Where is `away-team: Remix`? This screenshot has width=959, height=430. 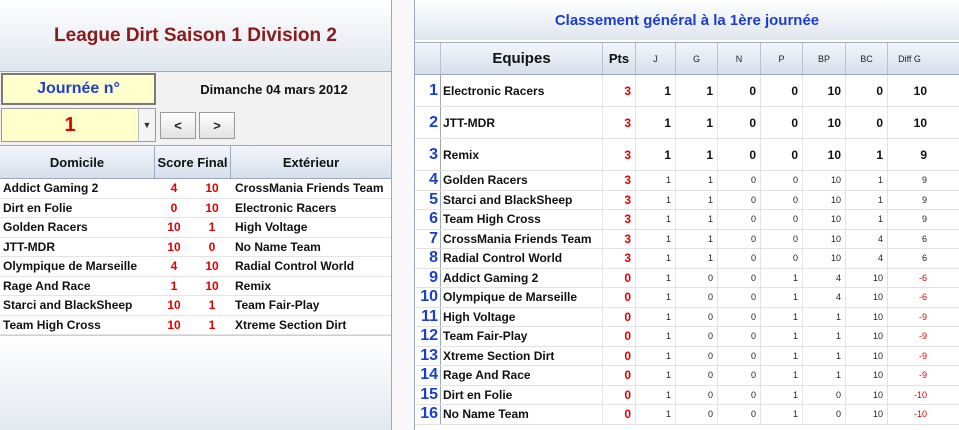 away-team: Remix is located at coordinates (253, 285).